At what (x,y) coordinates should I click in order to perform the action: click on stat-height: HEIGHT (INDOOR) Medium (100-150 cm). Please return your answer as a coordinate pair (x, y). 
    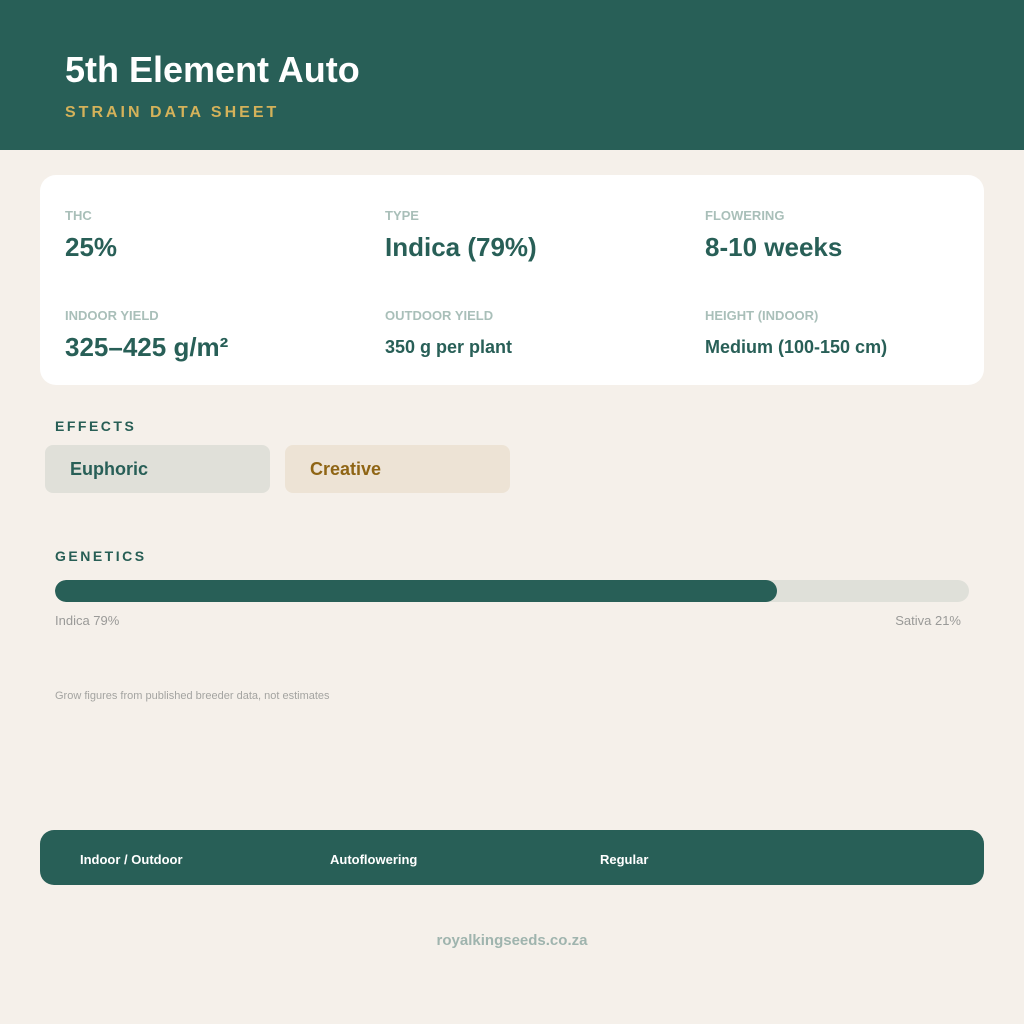
    Looking at the image, I should click on (796, 333).